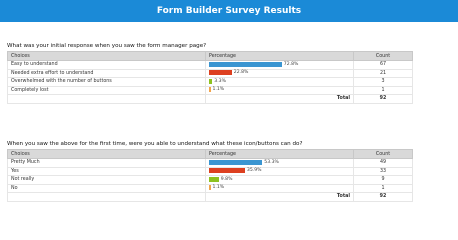 The width and height of the screenshot is (458, 240). I want to click on choice-label: No, so click(106, 188).